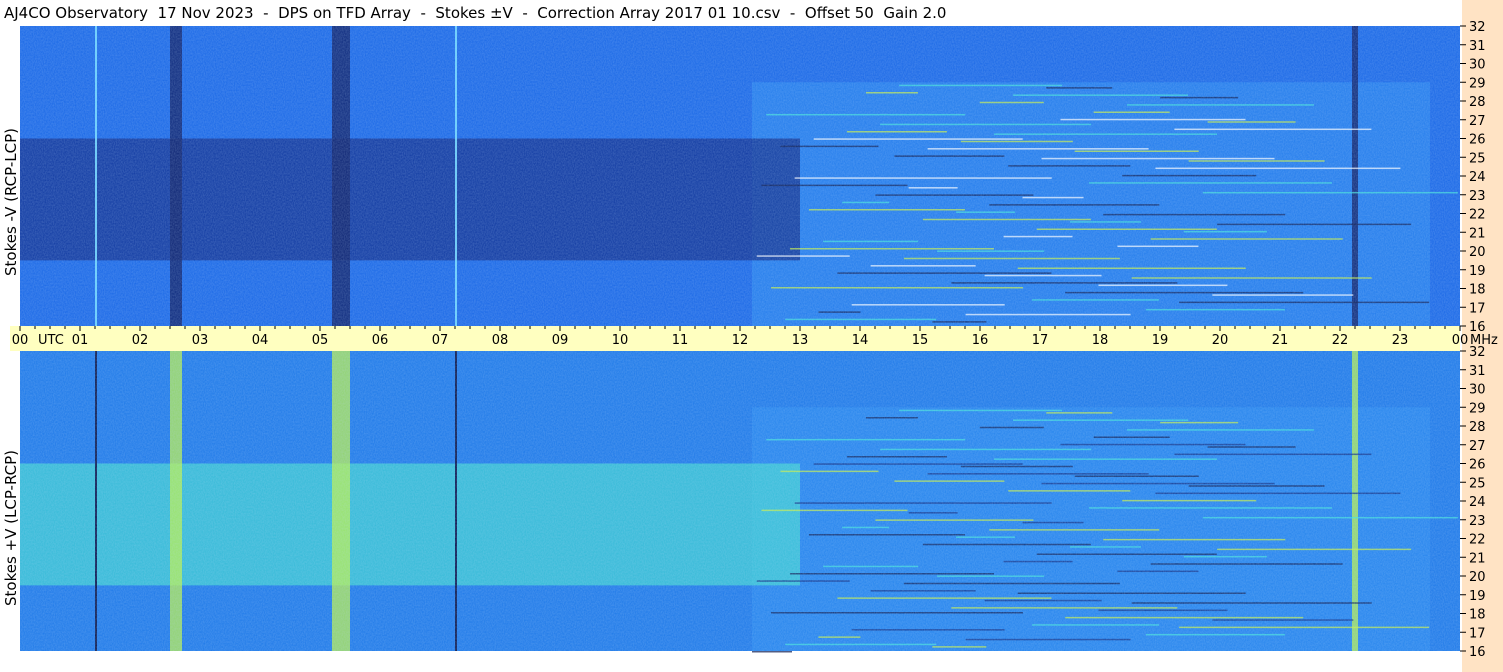 The image size is (1503, 672). What do you see at coordinates (680, 340) in the screenshot?
I see `x-tick-label: 11` at bounding box center [680, 340].